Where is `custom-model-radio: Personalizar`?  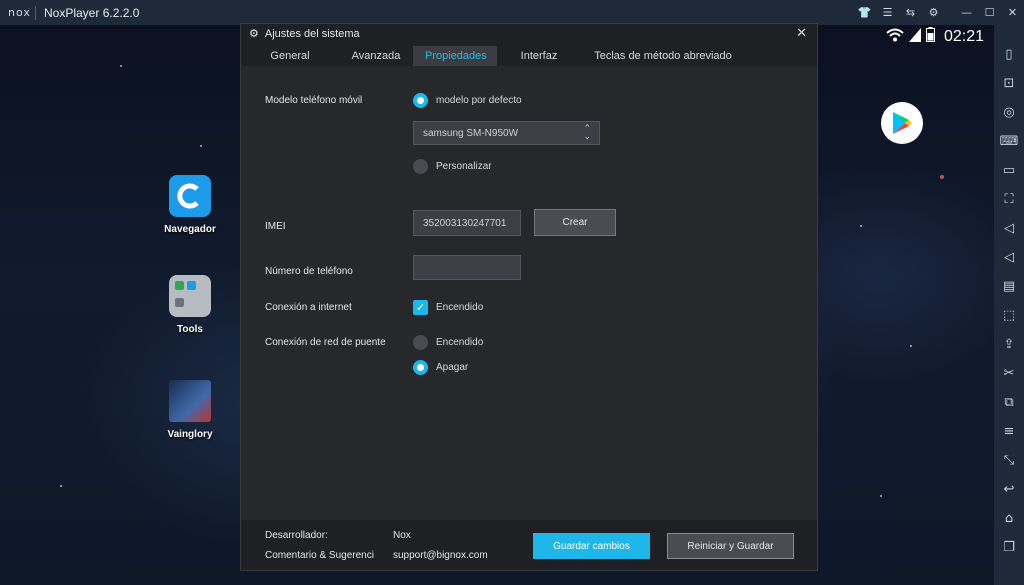 custom-model-radio: Personalizar is located at coordinates (452, 166).